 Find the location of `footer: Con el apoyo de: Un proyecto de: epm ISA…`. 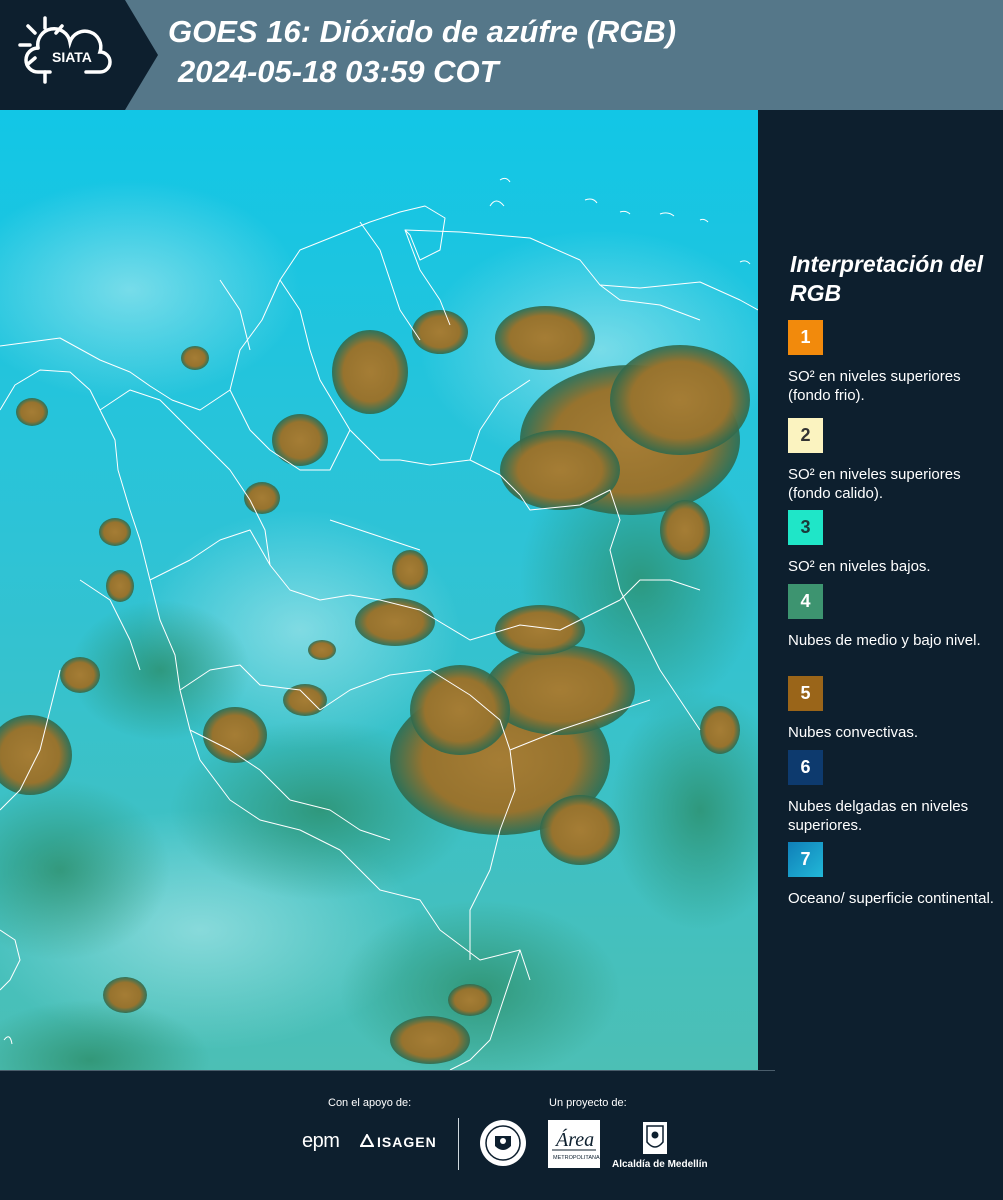

footer: Con el apoyo de: Un proyecto de: epm ISA… is located at coordinates (501, 1135).